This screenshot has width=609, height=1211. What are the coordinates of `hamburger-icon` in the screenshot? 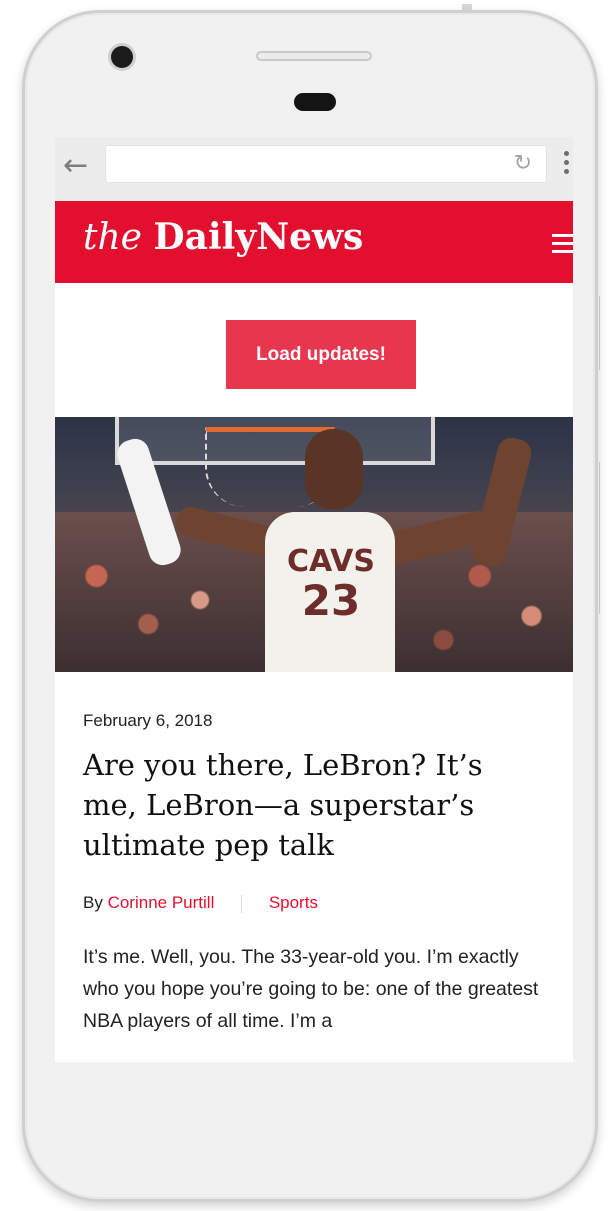 It's located at (562, 246).